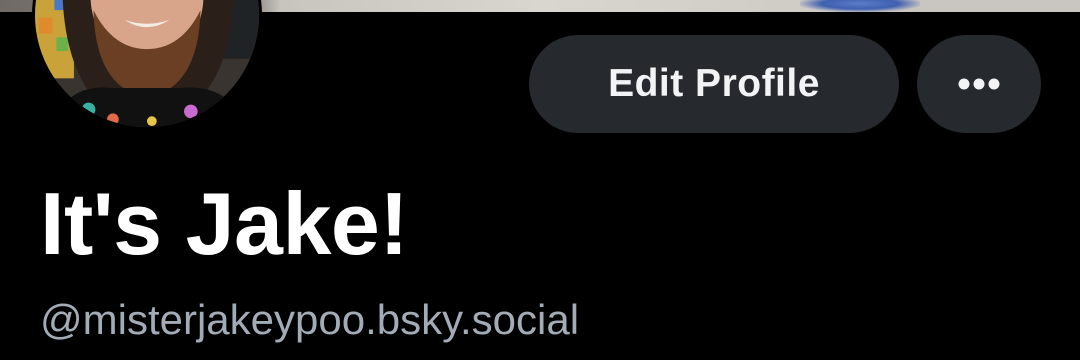 The width and height of the screenshot is (1080, 360). What do you see at coordinates (224, 223) in the screenshot?
I see `profile-display-name: It's Jake!` at bounding box center [224, 223].